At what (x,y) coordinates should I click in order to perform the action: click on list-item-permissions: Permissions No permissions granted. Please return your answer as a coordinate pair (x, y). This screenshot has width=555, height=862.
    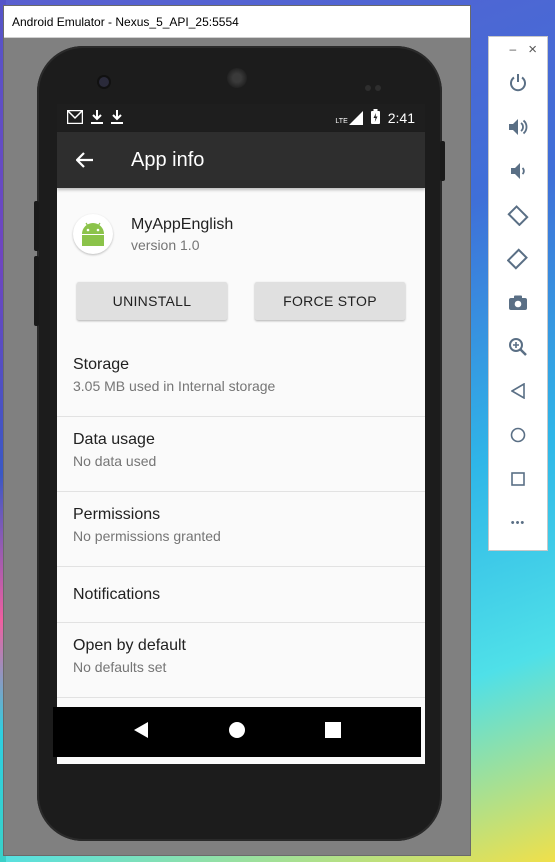
    Looking at the image, I should click on (241, 529).